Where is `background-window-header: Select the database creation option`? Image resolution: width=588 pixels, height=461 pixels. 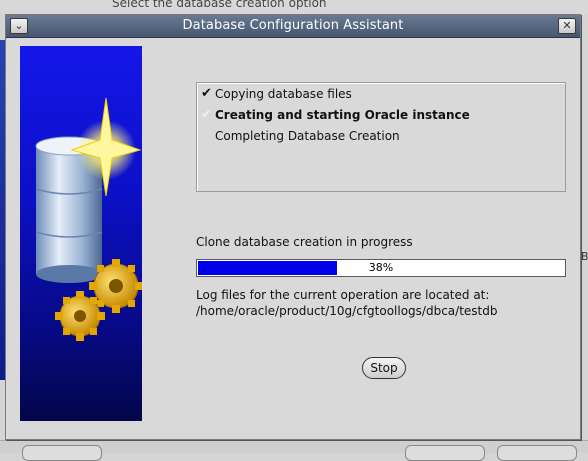
background-window-header: Select the database creation option is located at coordinates (294, 7).